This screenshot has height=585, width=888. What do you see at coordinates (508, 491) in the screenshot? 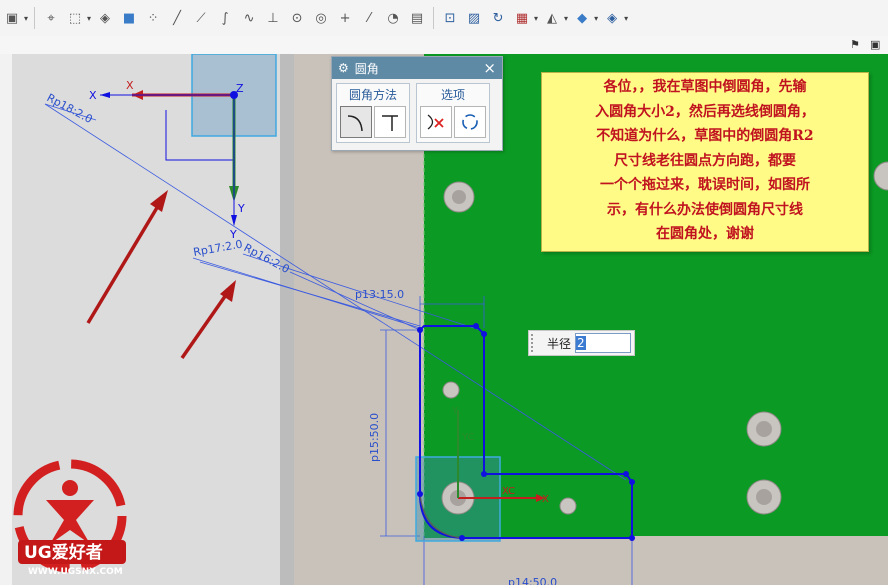
I see `xc-label: XC` at bounding box center [508, 491].